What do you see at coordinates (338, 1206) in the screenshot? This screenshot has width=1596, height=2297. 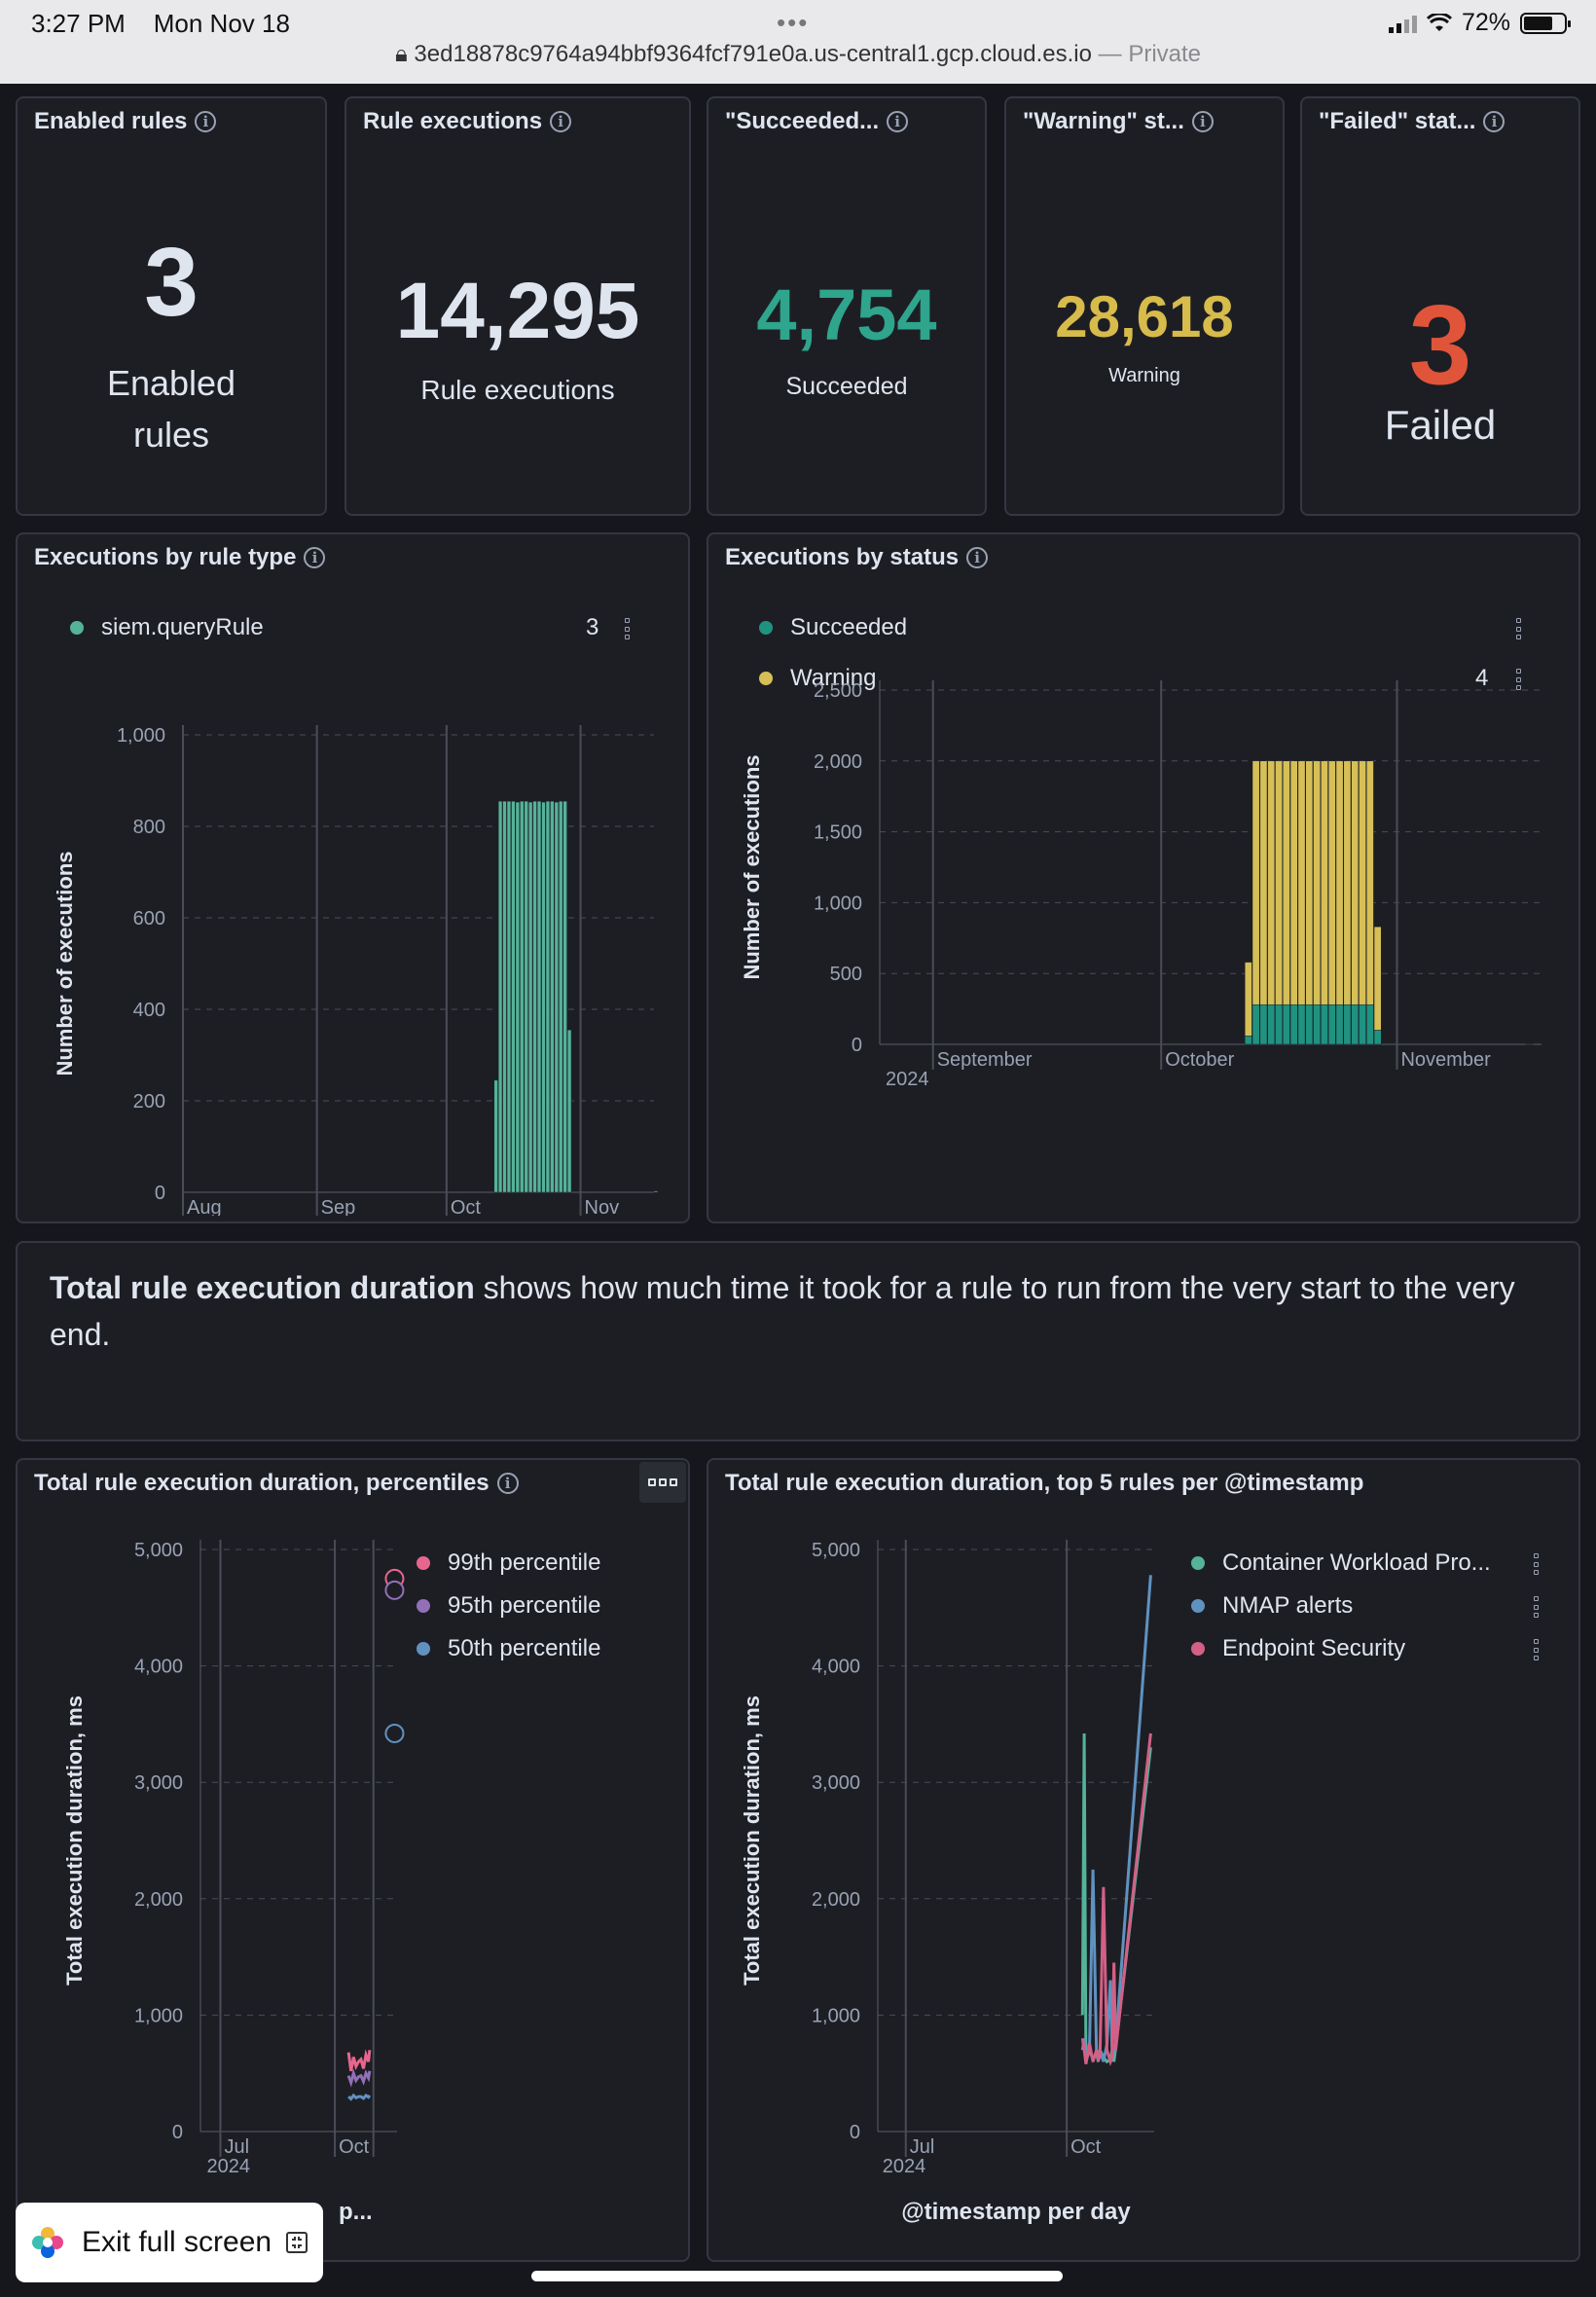 I see `x-tick-label: Sep` at bounding box center [338, 1206].